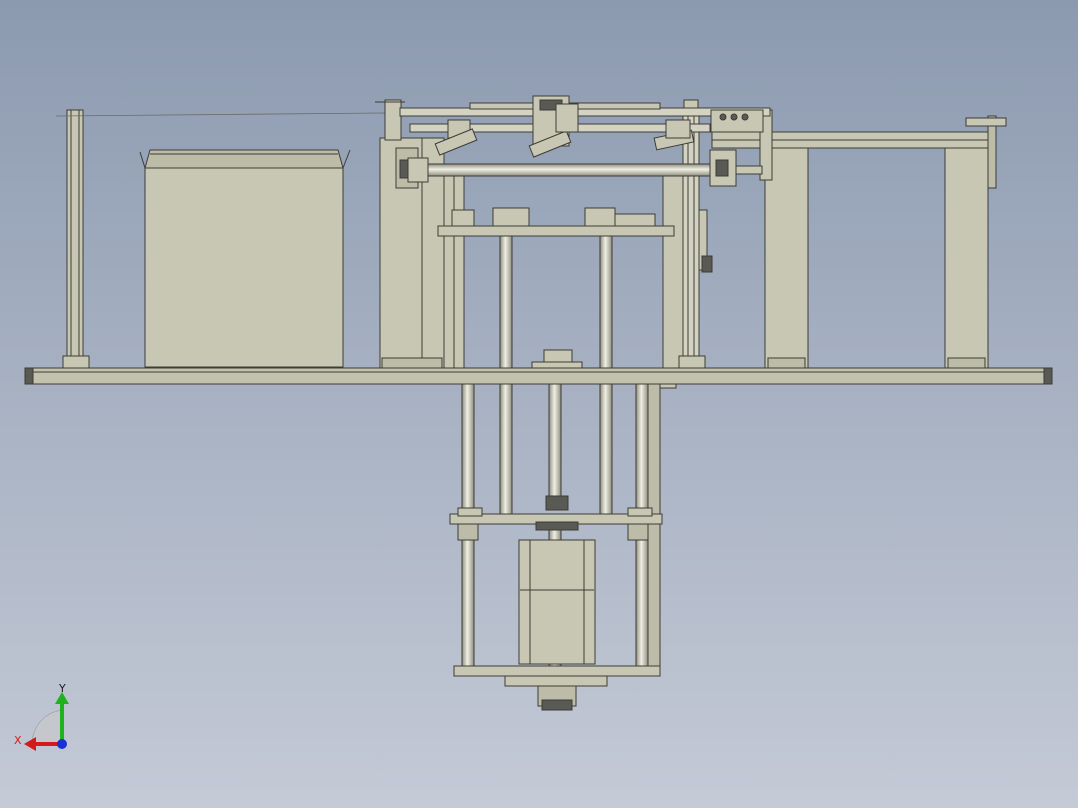 This screenshot has height=808, width=1078. Describe the element at coordinates (41, 716) in the screenshot. I see `coordinate-triad-icon: Y X` at that location.